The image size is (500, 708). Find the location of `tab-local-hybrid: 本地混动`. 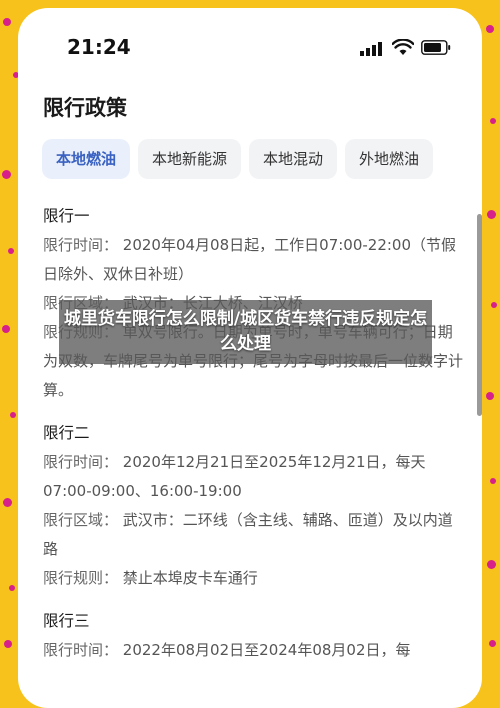

tab-local-hybrid: 本地混动 is located at coordinates (293, 159).